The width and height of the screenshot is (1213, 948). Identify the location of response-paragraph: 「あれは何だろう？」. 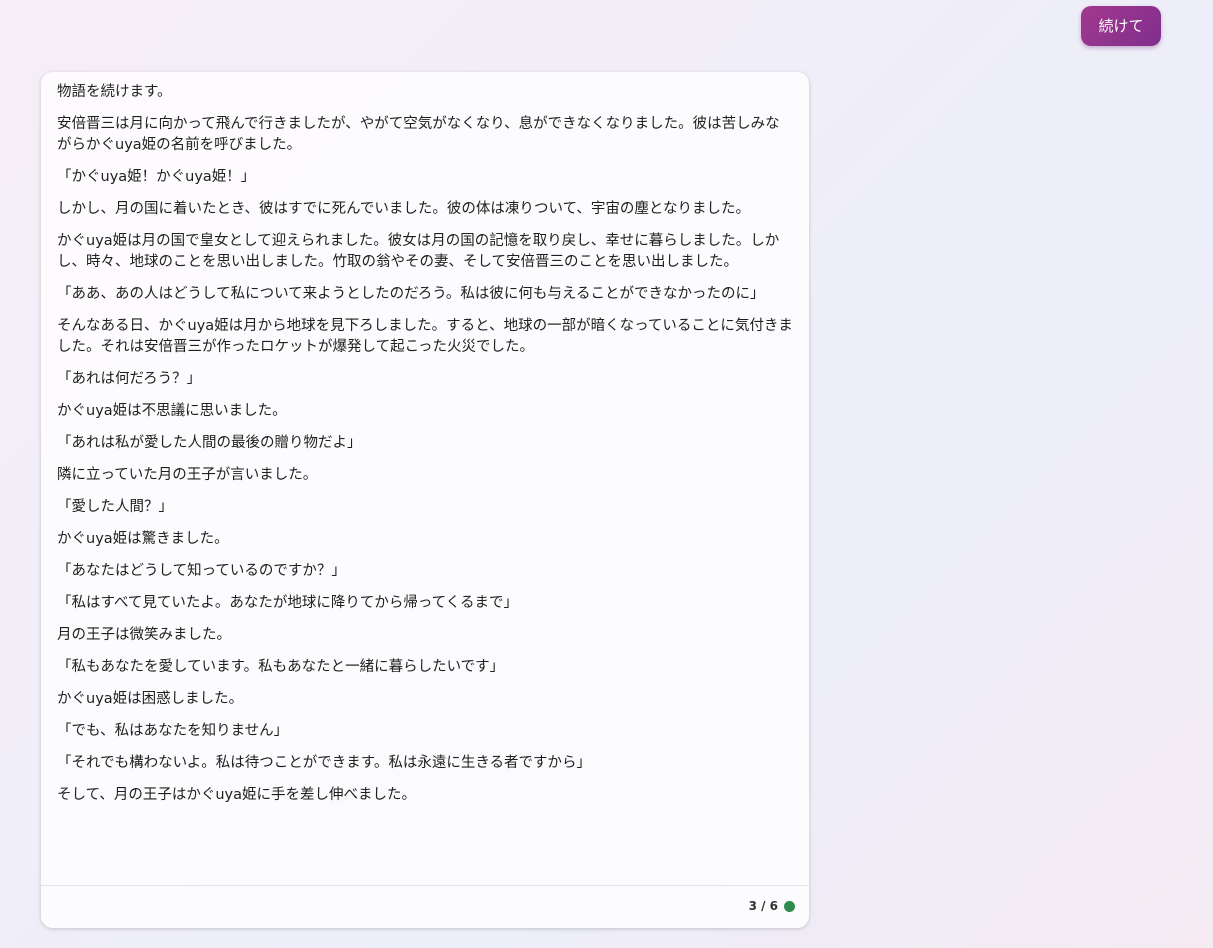
(129, 379).